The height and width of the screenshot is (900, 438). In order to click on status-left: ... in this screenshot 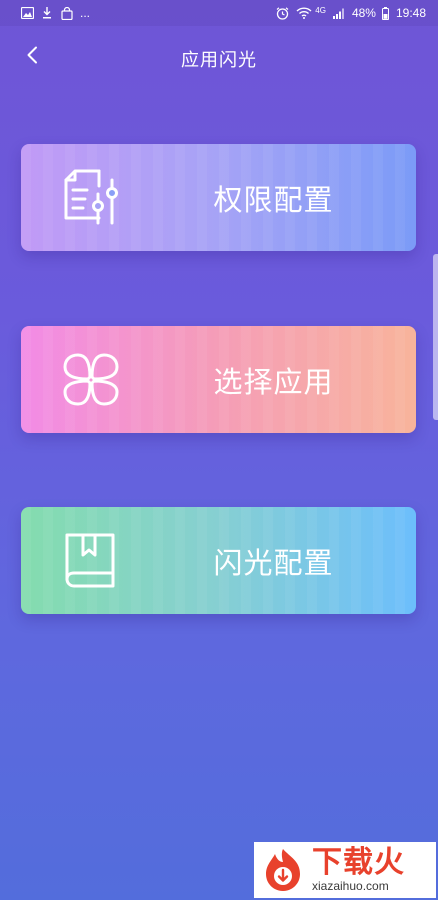, I will do `click(55, 13)`.